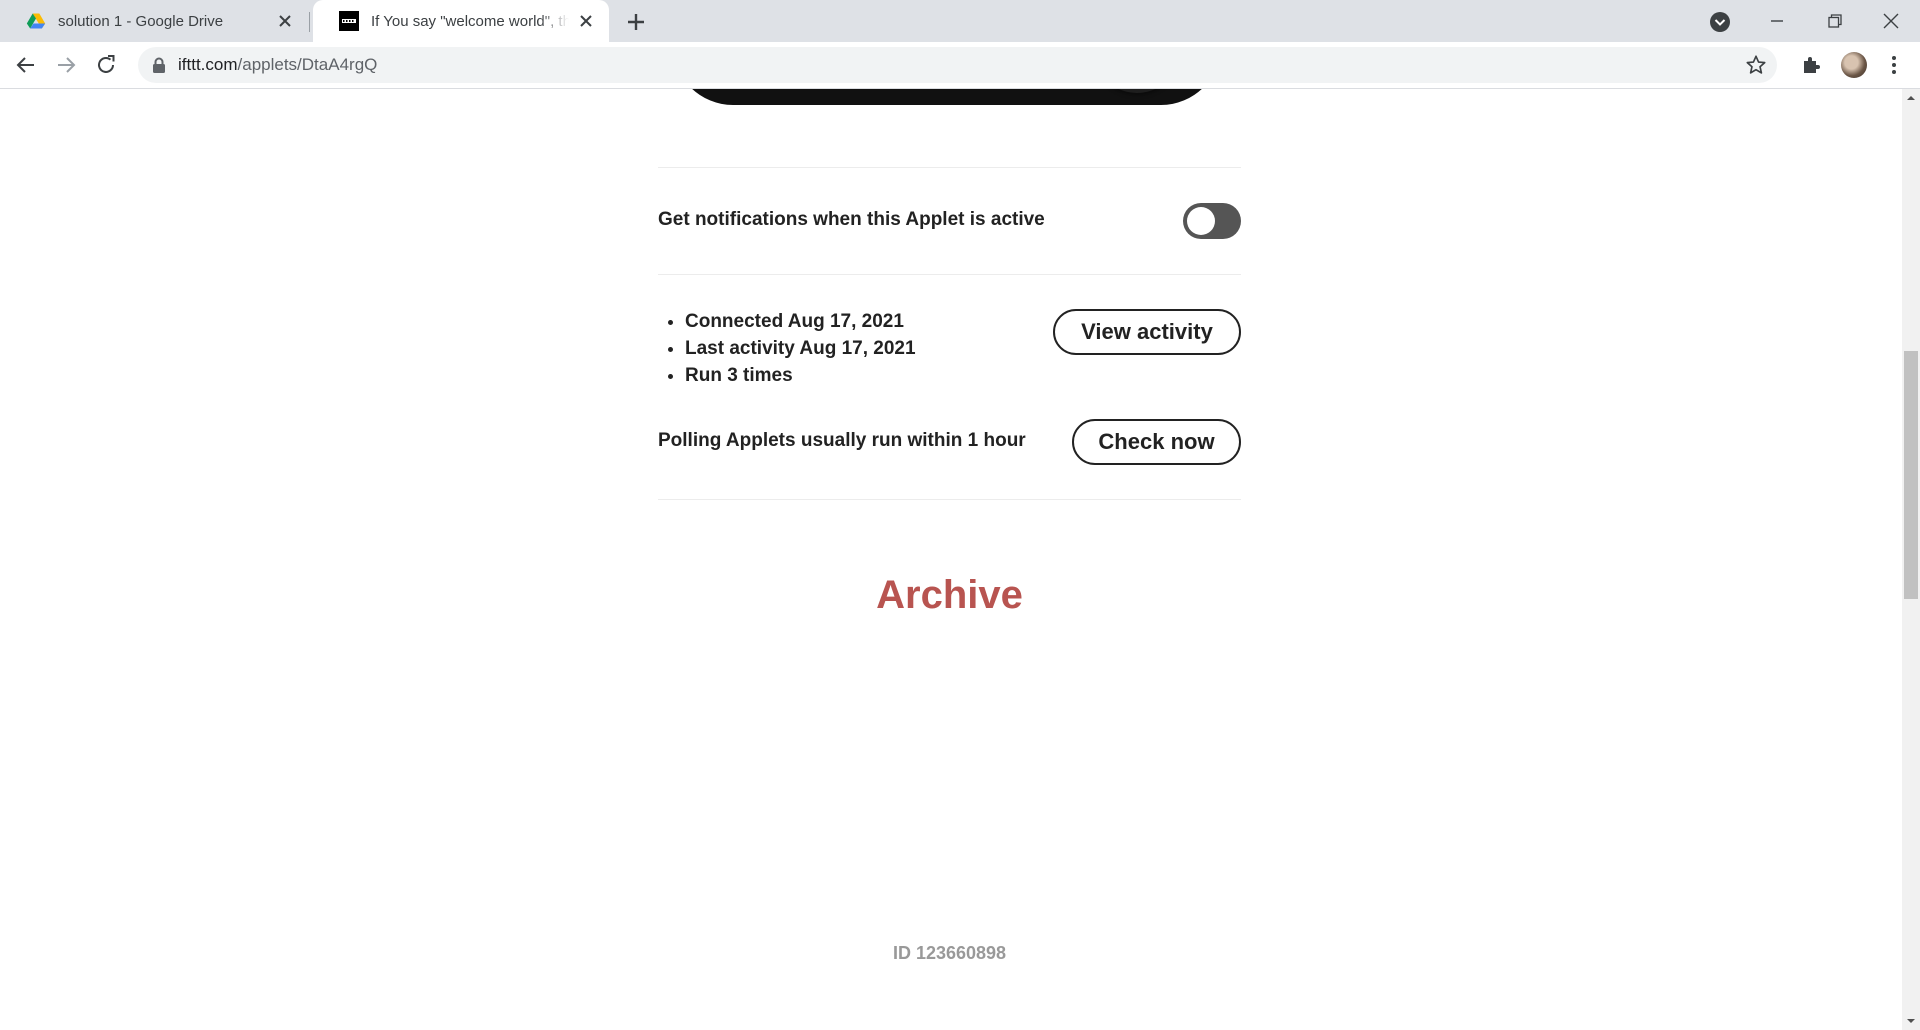 Image resolution: width=1920 pixels, height=1030 pixels. I want to click on close-window-icon, so click(1891, 21).